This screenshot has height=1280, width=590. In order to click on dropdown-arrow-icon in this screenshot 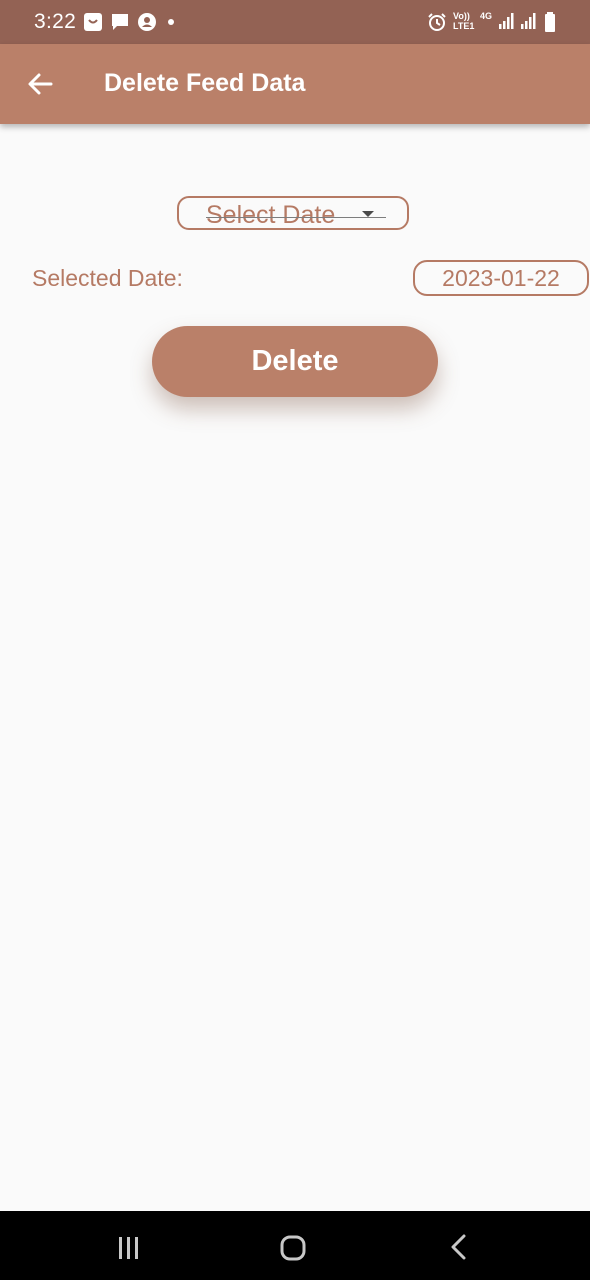, I will do `click(368, 214)`.